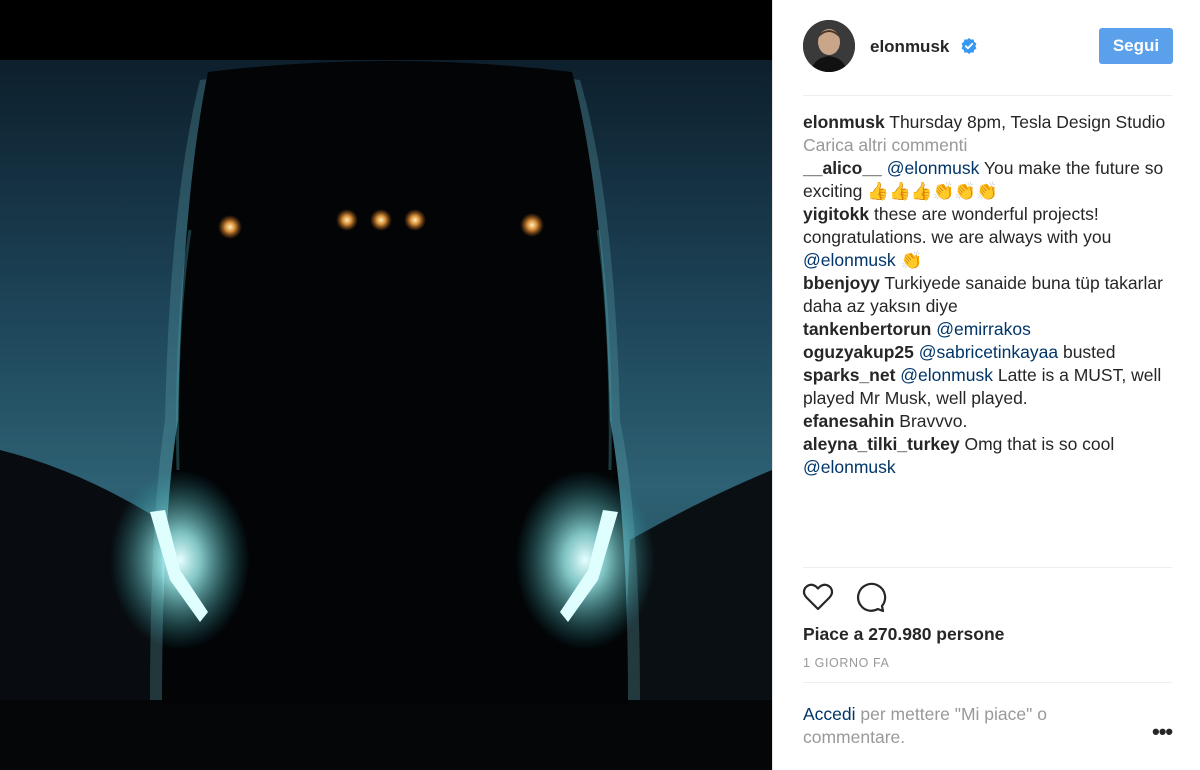  What do you see at coordinates (909, 47) in the screenshot?
I see `username-link: elonmusk` at bounding box center [909, 47].